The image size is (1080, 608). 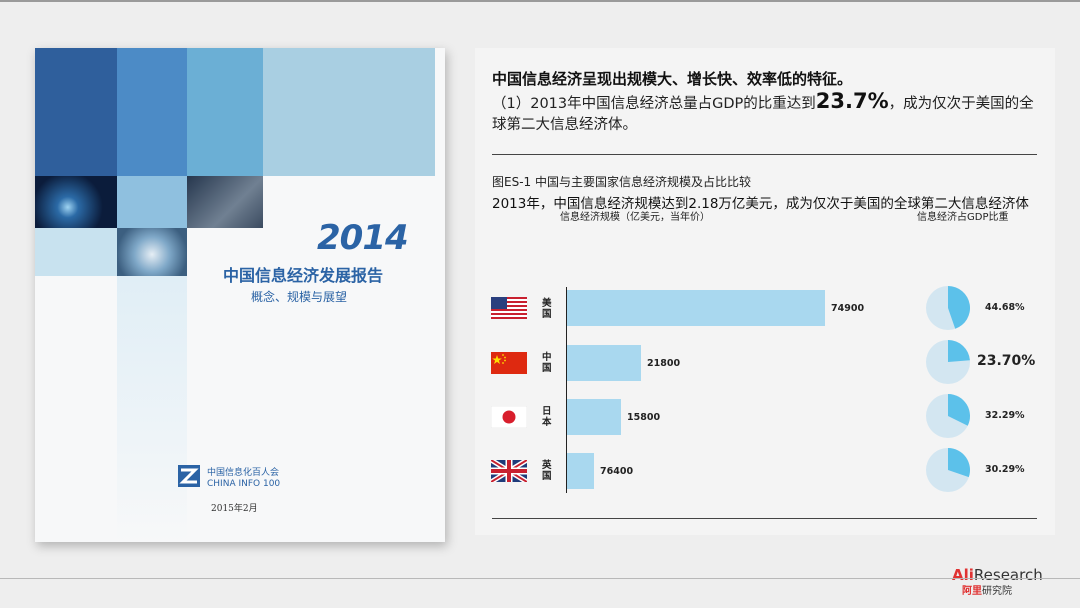 I want to click on china-info-100-logo-icon, so click(x=189, y=476).